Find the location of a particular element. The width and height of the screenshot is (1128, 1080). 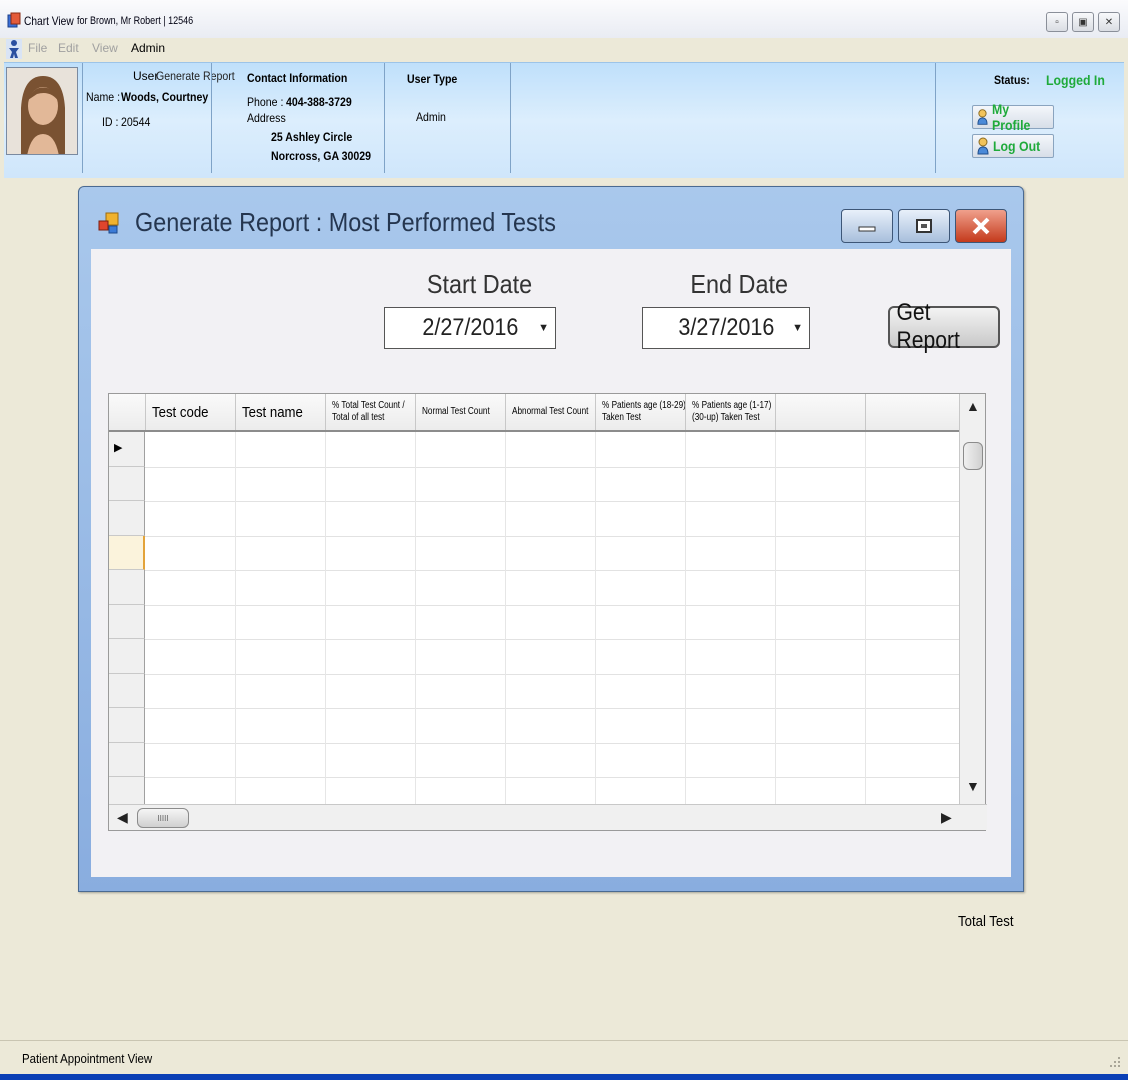

user-type-title: User Type is located at coordinates (432, 79).